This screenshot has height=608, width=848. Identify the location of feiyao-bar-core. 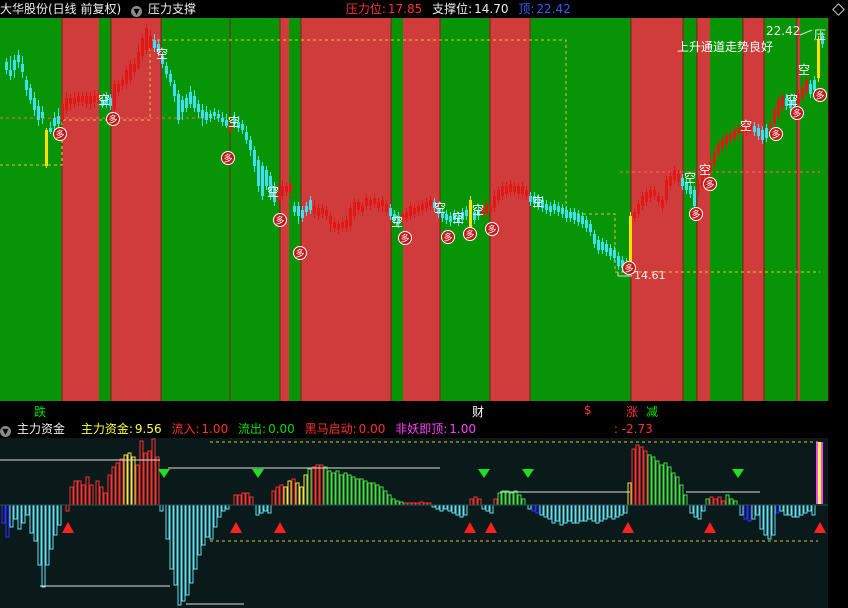
(819, 473).